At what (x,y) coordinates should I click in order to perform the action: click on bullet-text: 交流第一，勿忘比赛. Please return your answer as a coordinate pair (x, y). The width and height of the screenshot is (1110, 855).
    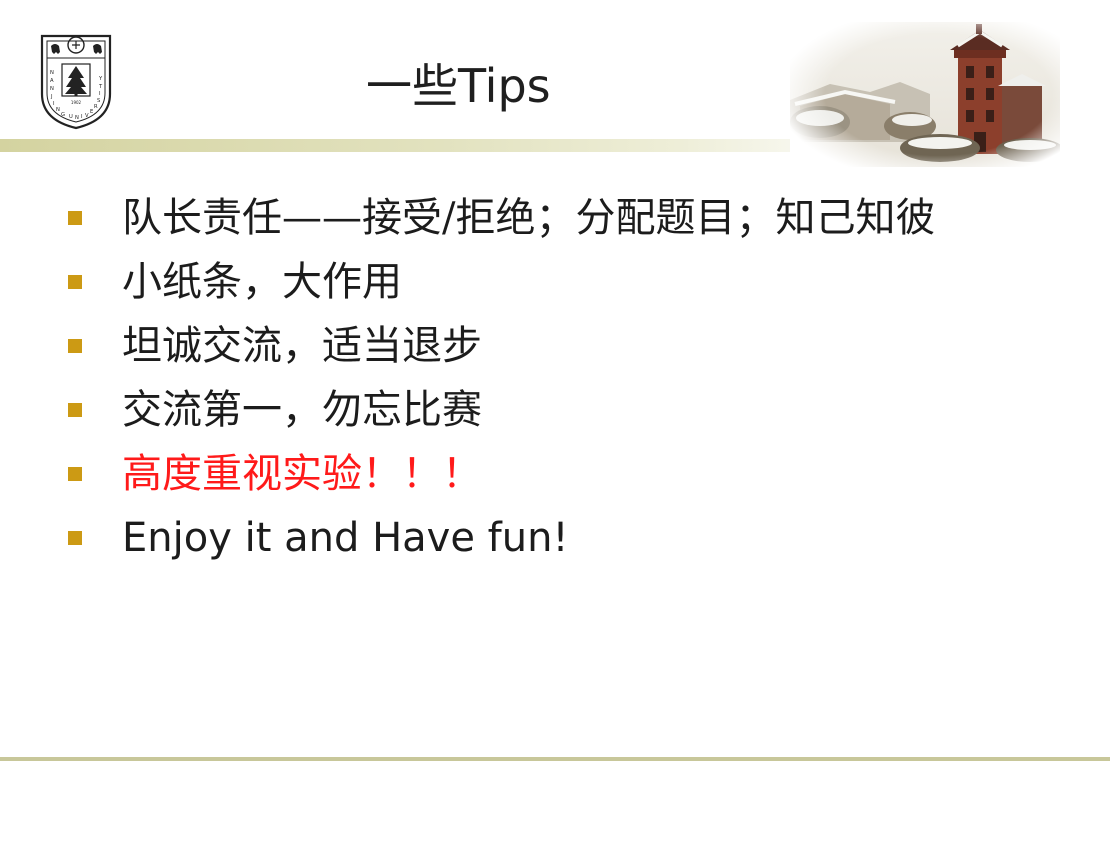
    Looking at the image, I should click on (302, 410).